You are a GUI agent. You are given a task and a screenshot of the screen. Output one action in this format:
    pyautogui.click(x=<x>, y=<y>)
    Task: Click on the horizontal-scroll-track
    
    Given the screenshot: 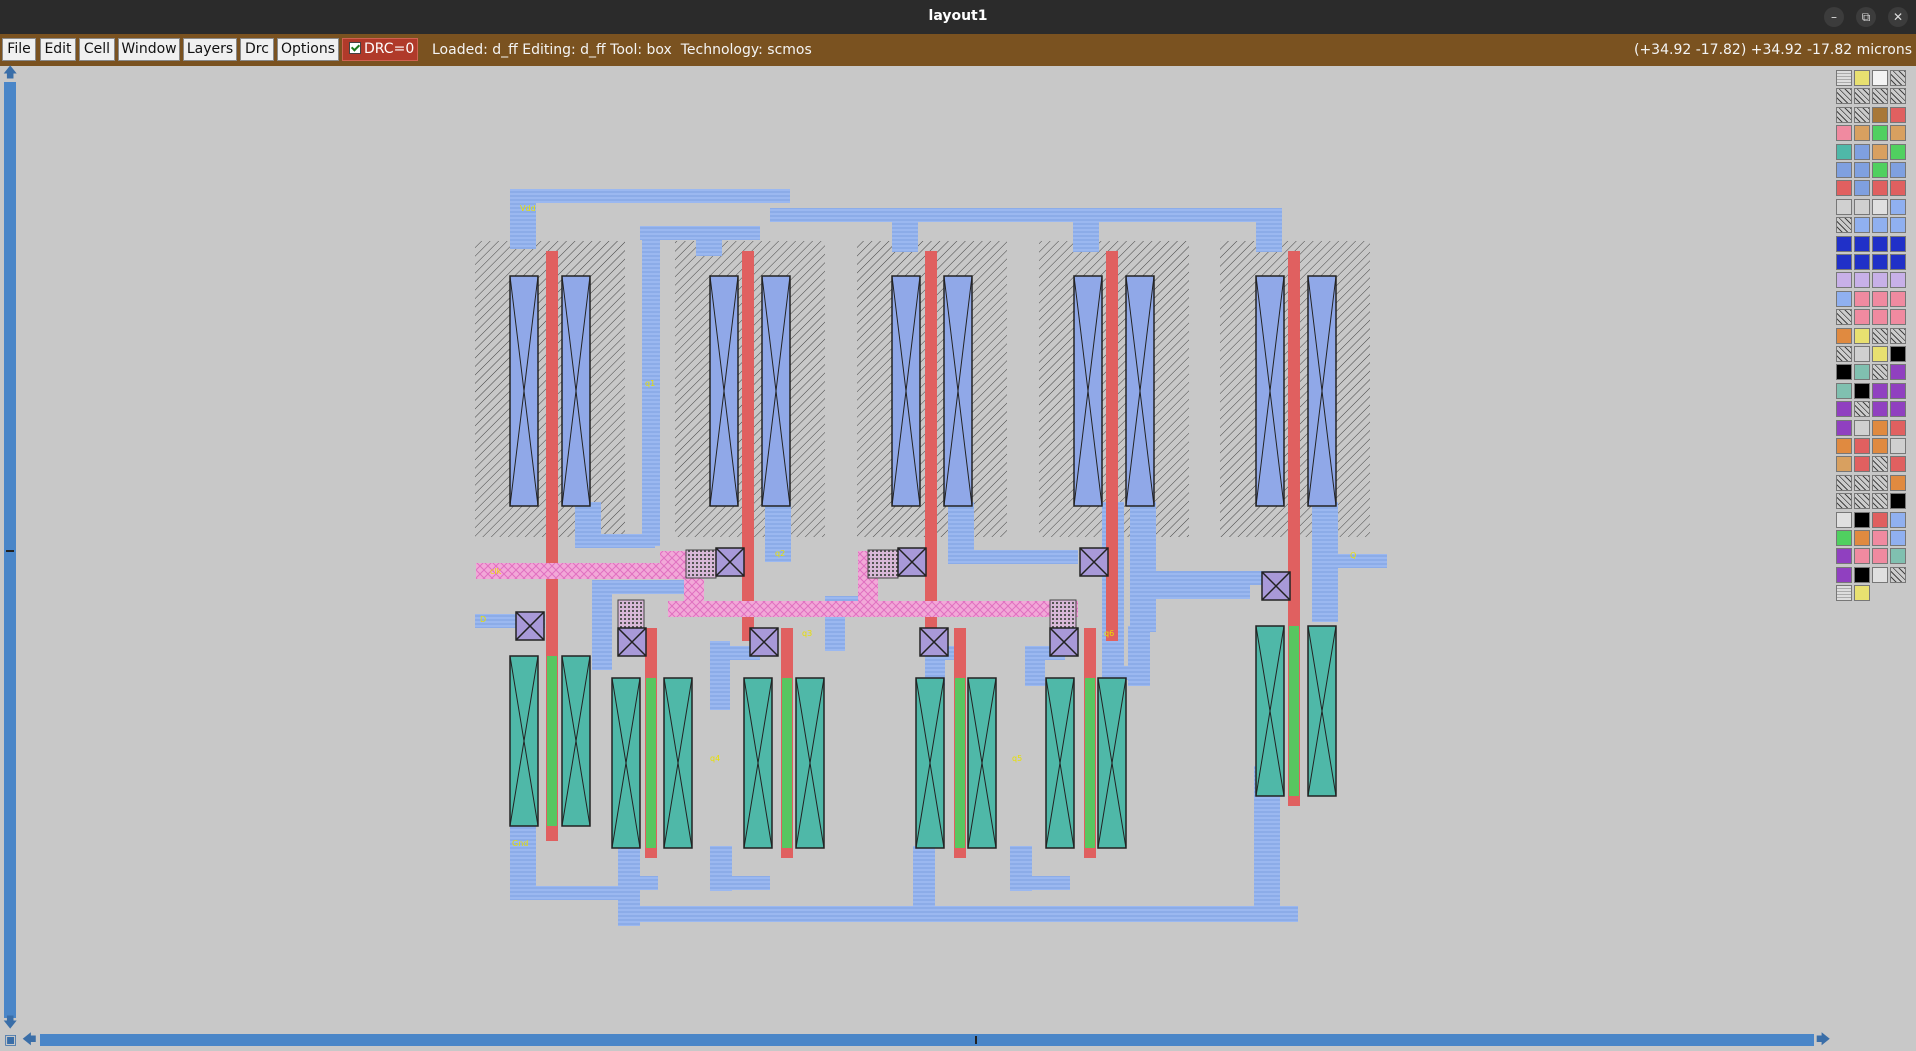 What is the action you would take?
    pyautogui.click(x=927, y=1040)
    